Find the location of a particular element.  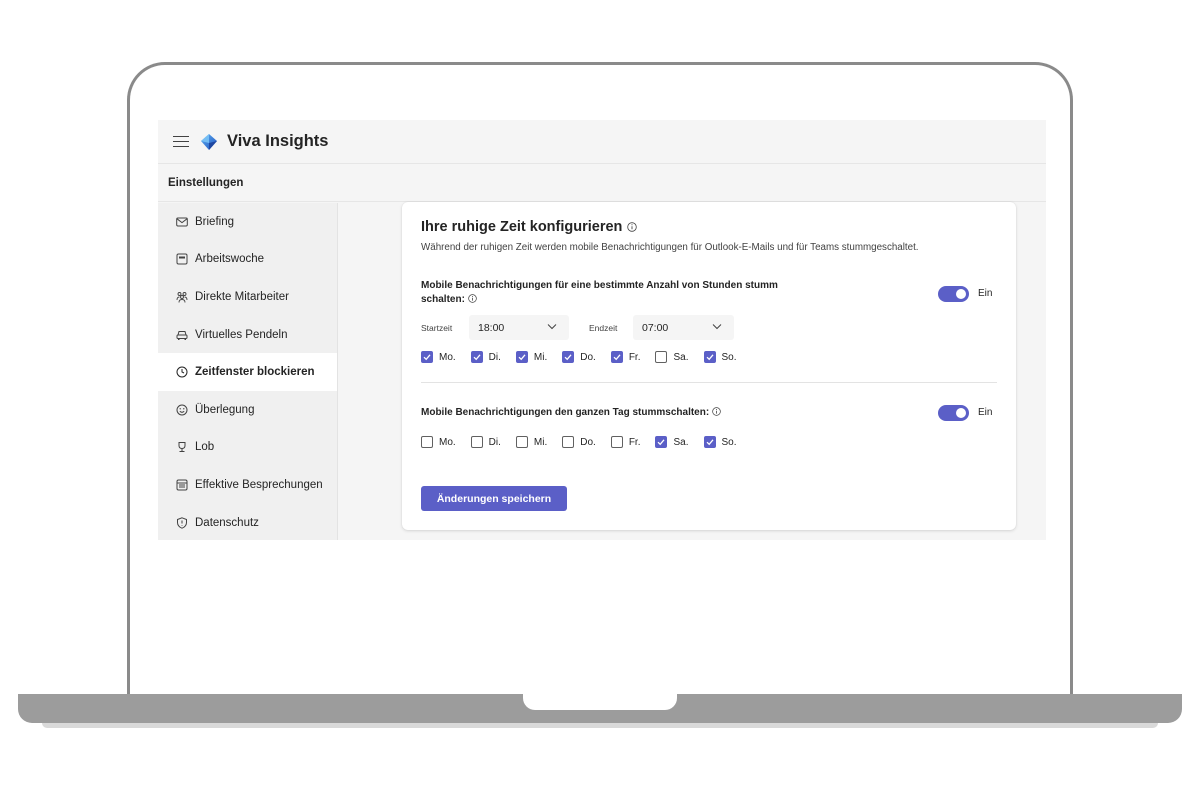

start-time-dropdown: 18:00 is located at coordinates (519, 327).